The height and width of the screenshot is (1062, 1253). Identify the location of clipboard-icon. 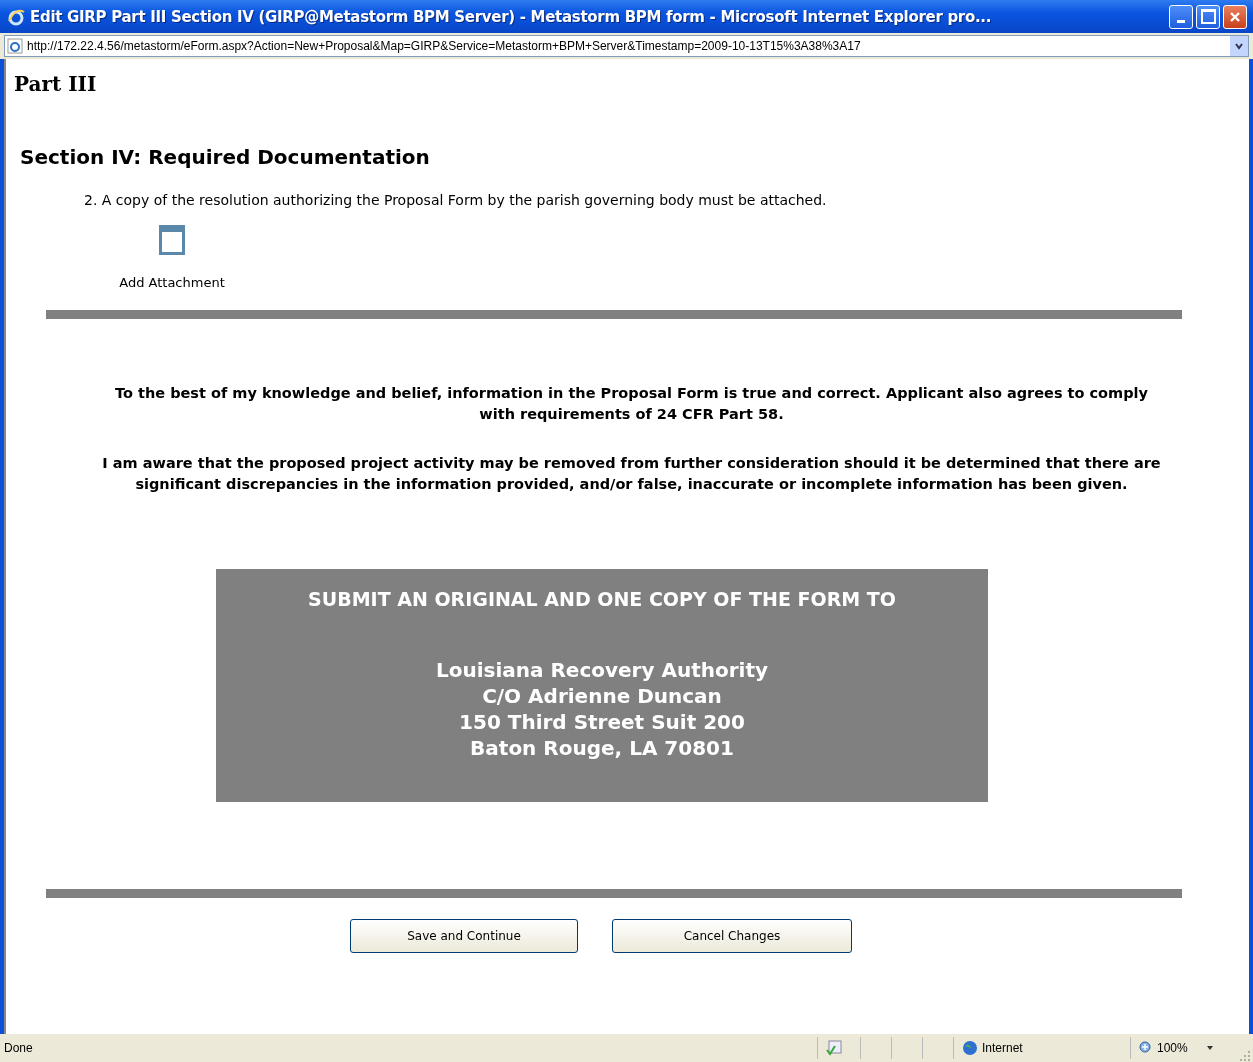
(172, 240).